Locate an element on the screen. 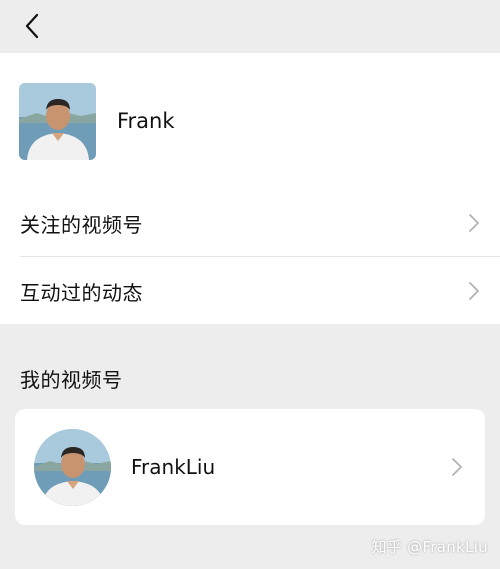 The image size is (500, 569). menu-item-interacted-posts: 互动过的动态 is located at coordinates (250, 291).